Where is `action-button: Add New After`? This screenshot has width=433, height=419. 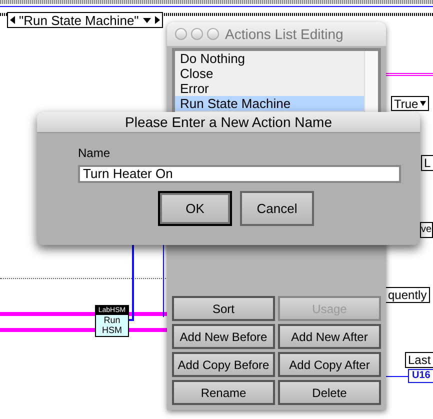
action-button: Add New After is located at coordinates (329, 336).